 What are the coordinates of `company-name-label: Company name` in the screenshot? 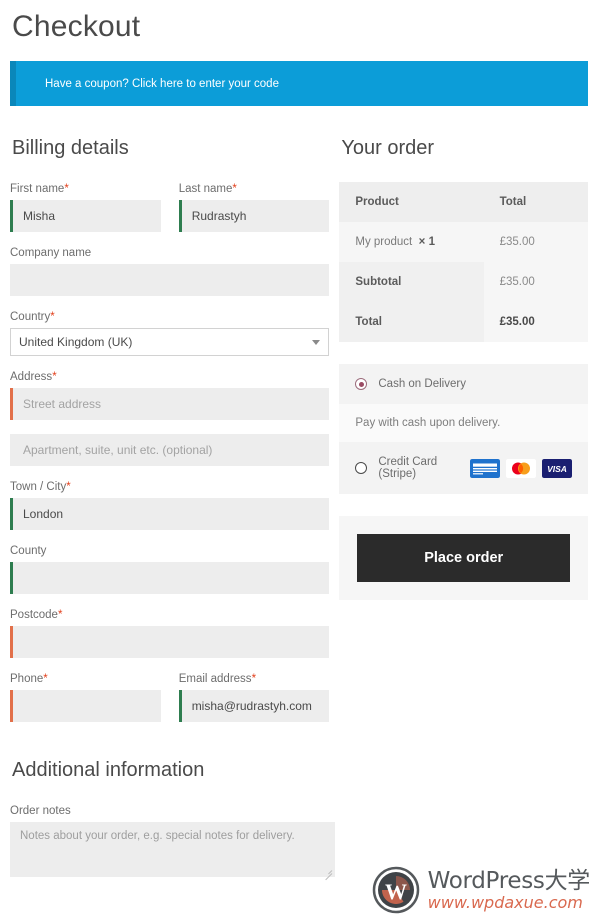 It's located at (51, 253).